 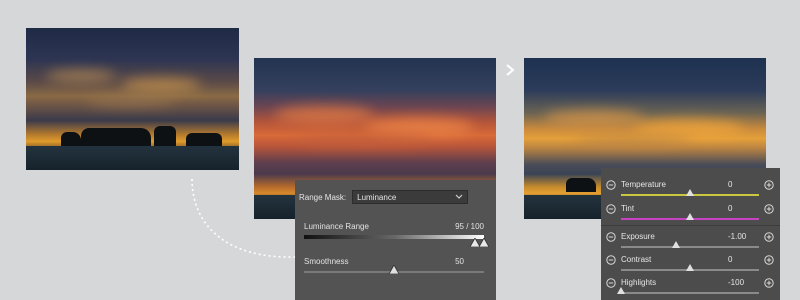 What do you see at coordinates (410, 197) in the screenshot?
I see `range-mask-select: Luminance` at bounding box center [410, 197].